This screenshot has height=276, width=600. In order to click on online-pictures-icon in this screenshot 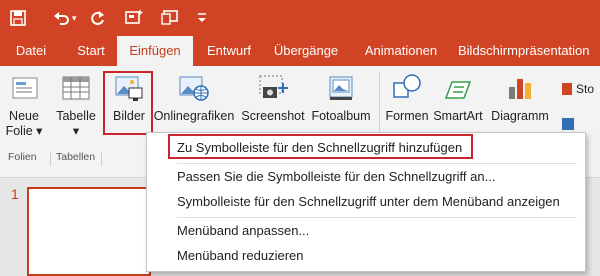, I will do `click(194, 88)`.